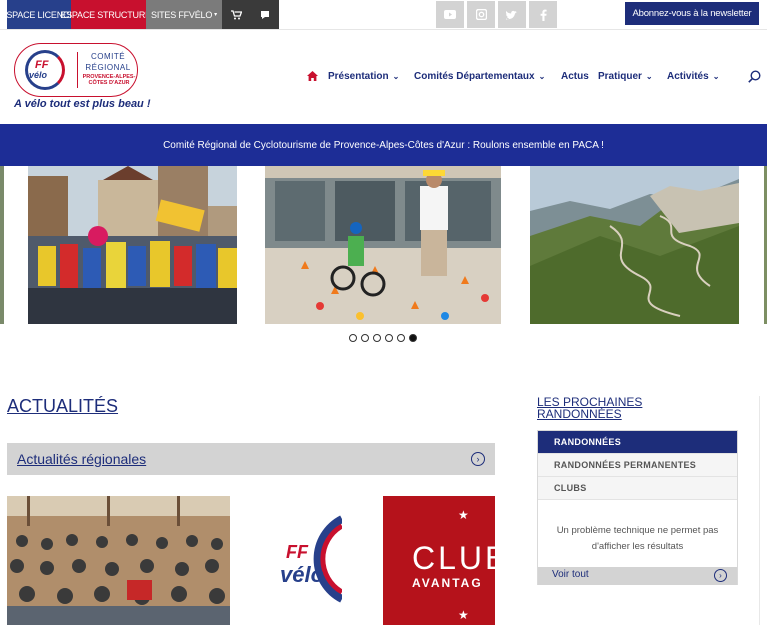 The height and width of the screenshot is (625, 767). What do you see at coordinates (108, 67) in the screenshot?
I see `logo-regional: RÉGIONAL` at bounding box center [108, 67].